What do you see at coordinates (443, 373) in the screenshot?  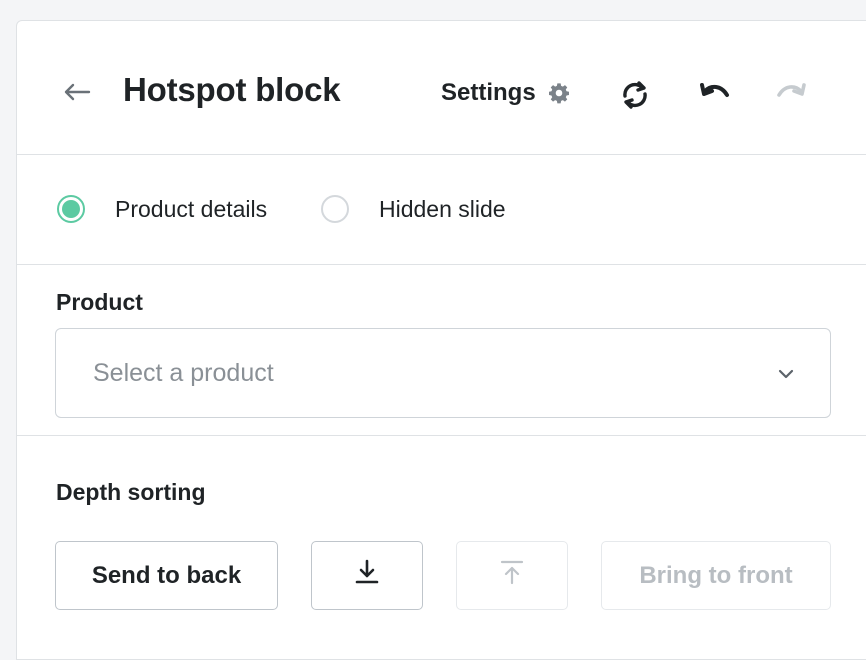 I see `product-select: Select a product` at bounding box center [443, 373].